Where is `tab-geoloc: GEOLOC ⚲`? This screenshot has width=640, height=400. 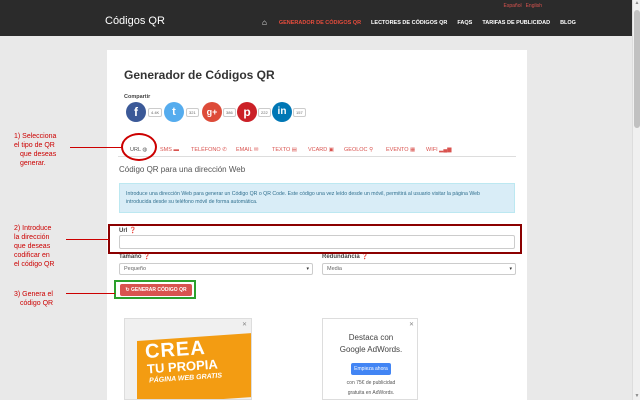 tab-geoloc: GEOLOC ⚲ is located at coordinates (358, 150).